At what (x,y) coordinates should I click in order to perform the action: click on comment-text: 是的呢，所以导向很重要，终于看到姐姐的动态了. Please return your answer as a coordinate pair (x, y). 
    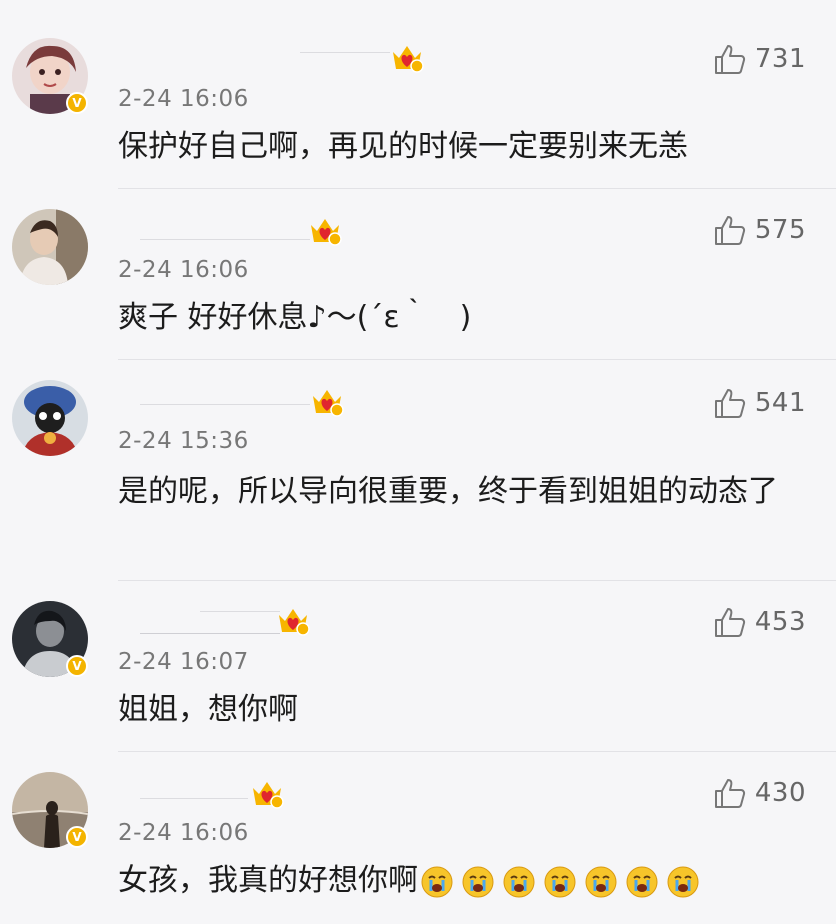
    Looking at the image, I should click on (448, 491).